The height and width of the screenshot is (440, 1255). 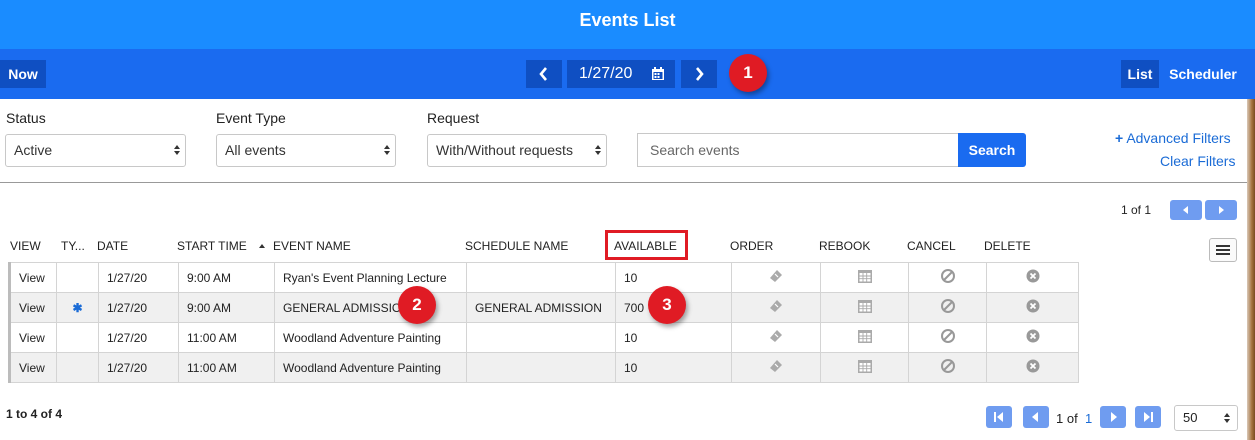 What do you see at coordinates (370, 337) in the screenshot?
I see `event-name-cell: Woodland Adventure Painting` at bounding box center [370, 337].